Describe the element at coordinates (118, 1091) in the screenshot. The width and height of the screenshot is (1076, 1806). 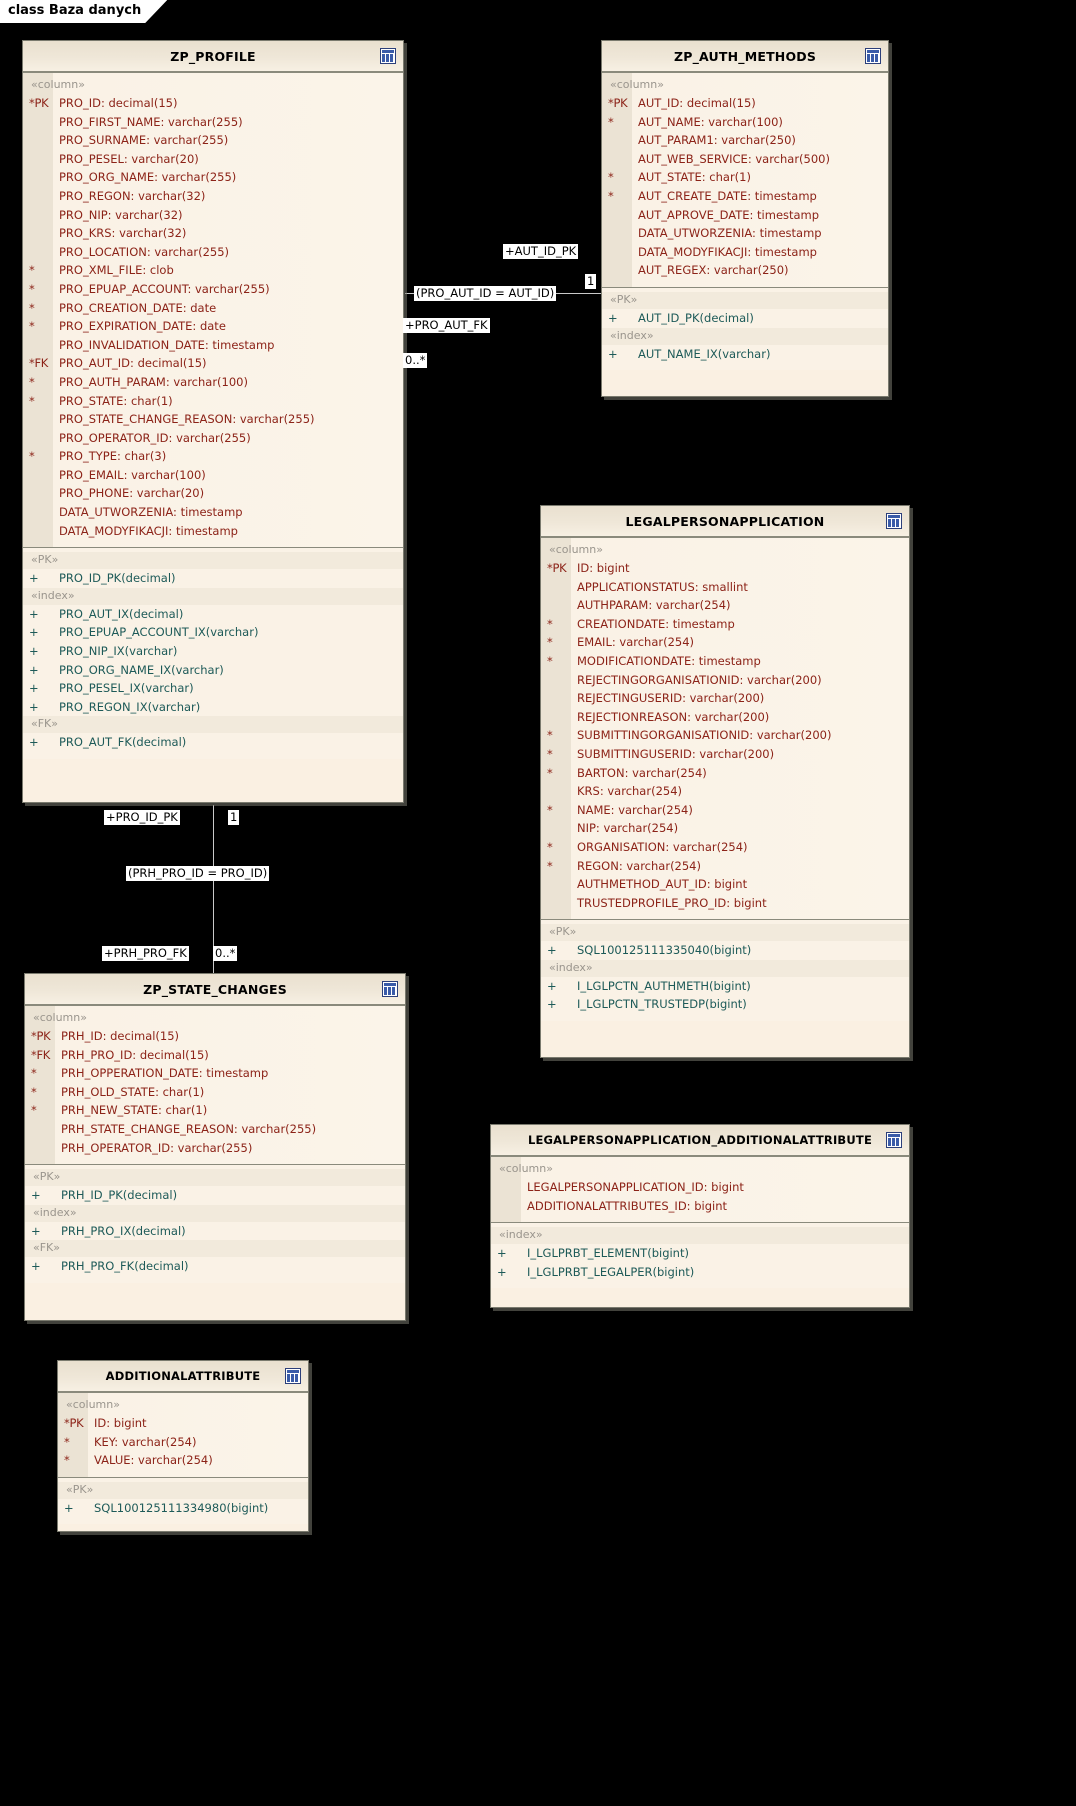
I see `column-row: * PRH_OLD_STATE: char(1)` at that location.